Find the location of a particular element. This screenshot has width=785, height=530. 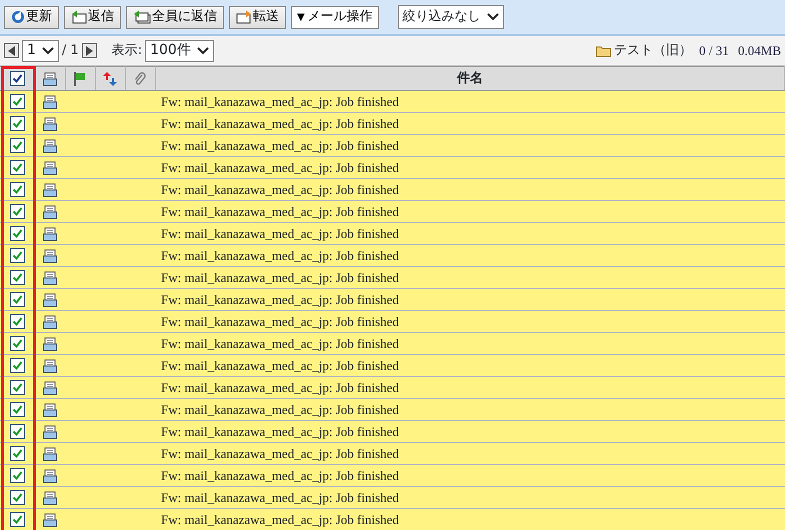

display-label: 表示: is located at coordinates (127, 51).